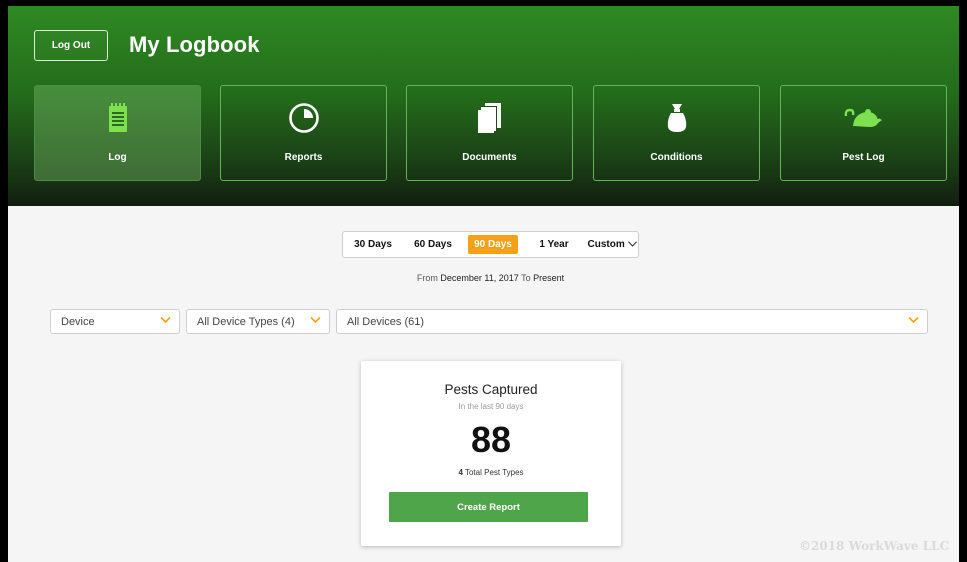 Image resolution: width=967 pixels, height=562 pixels. Describe the element at coordinates (863, 118) in the screenshot. I see `rodent-icon` at that location.